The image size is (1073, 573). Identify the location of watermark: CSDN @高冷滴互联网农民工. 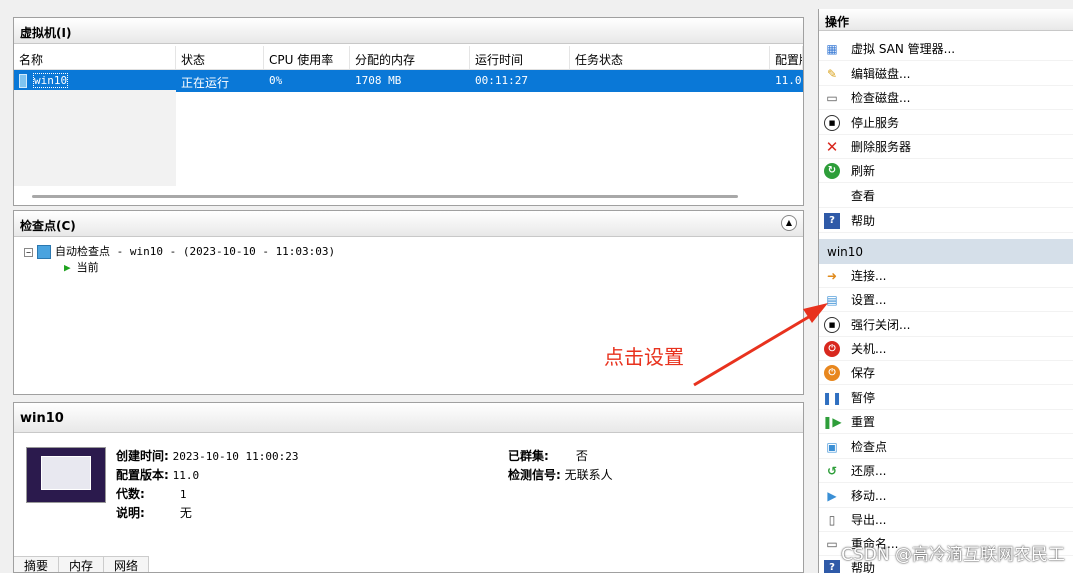
(953, 555).